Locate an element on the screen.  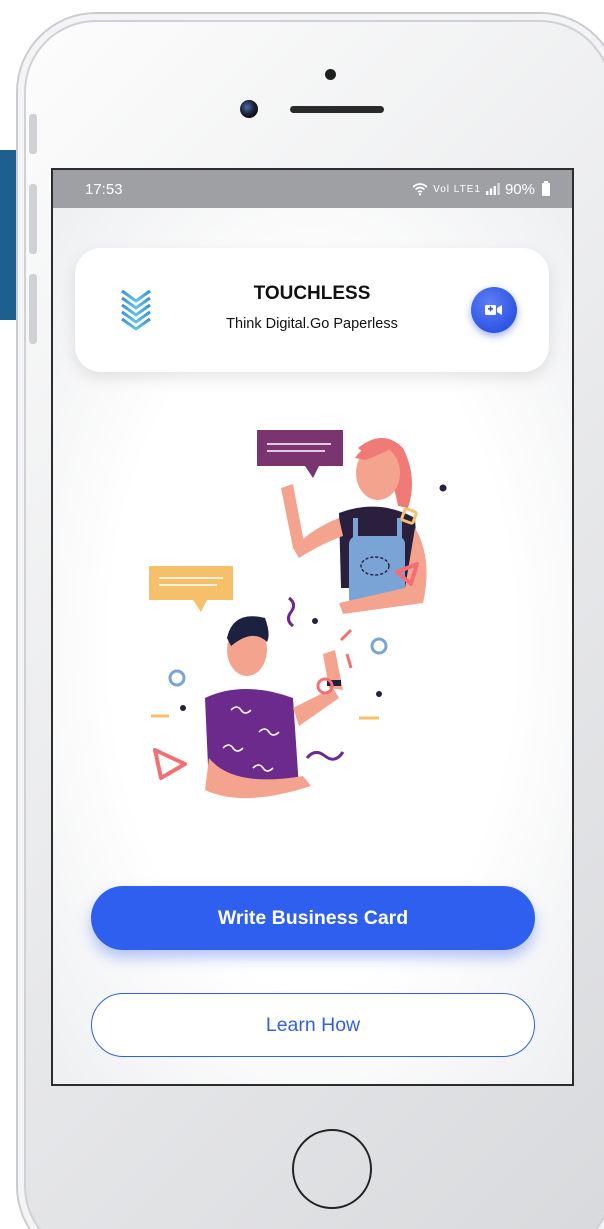
two-people-chatting-illustration is located at coordinates (298, 614).